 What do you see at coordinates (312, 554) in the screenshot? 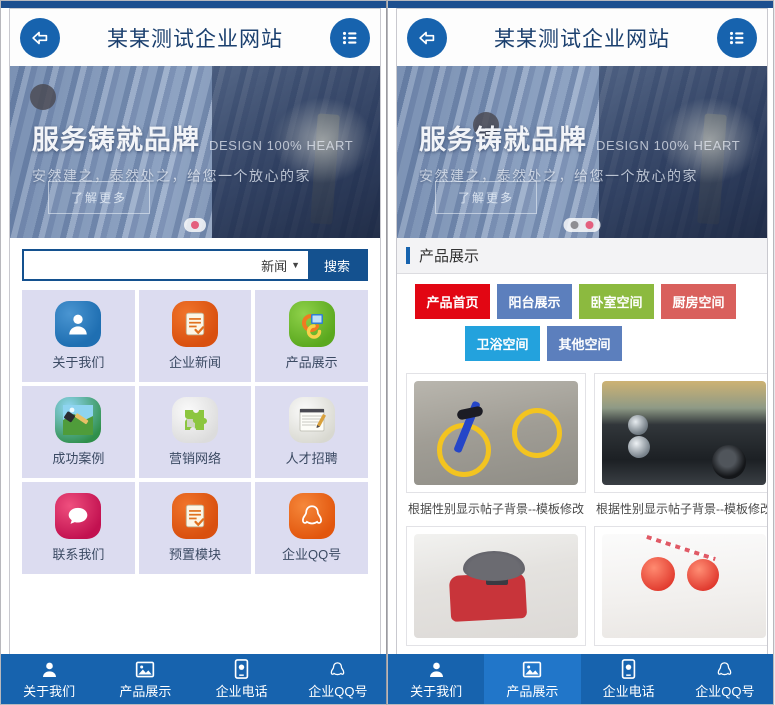
I see `grid-item-label: 企业QQ号` at bounding box center [312, 554].